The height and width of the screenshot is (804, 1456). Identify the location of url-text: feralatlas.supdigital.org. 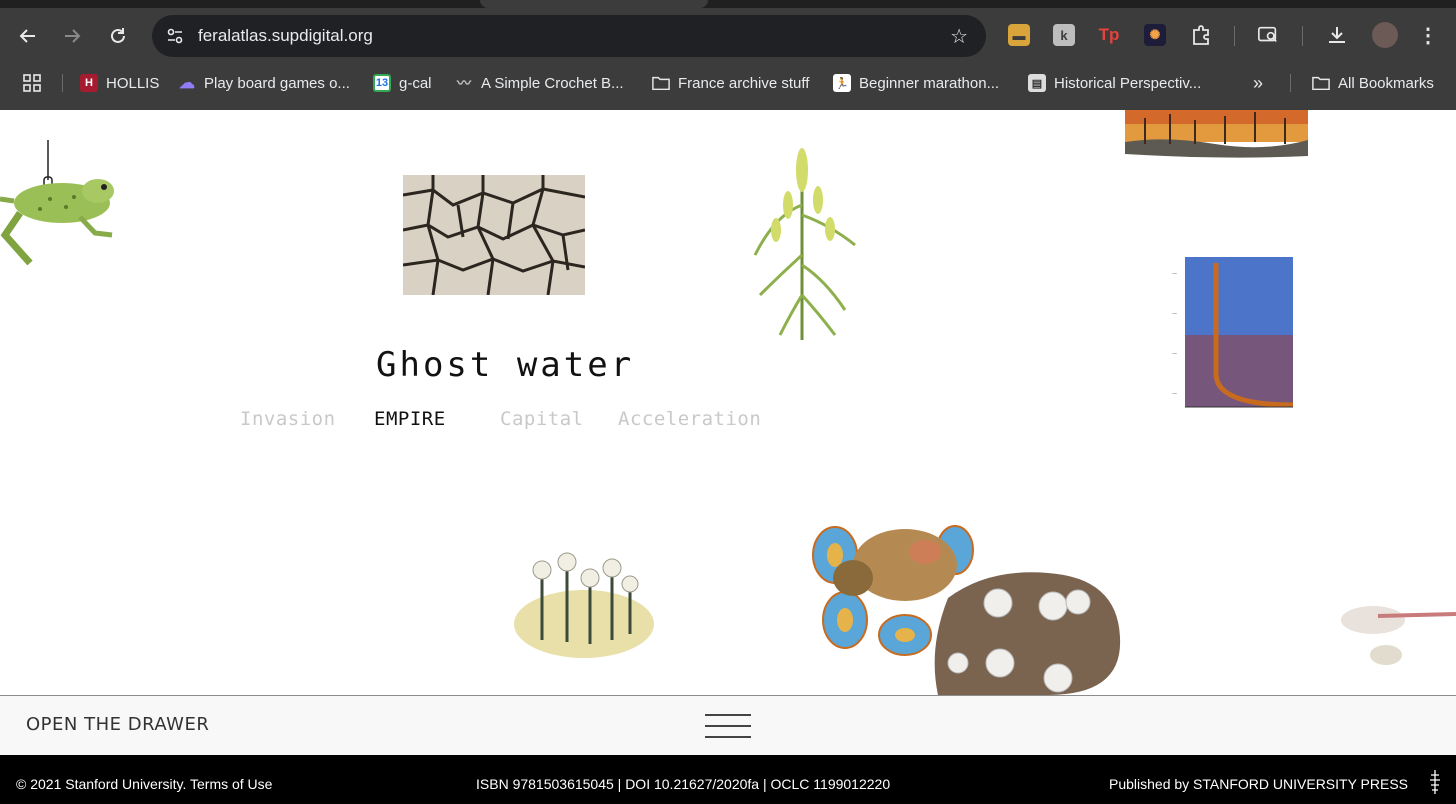
(285, 36).